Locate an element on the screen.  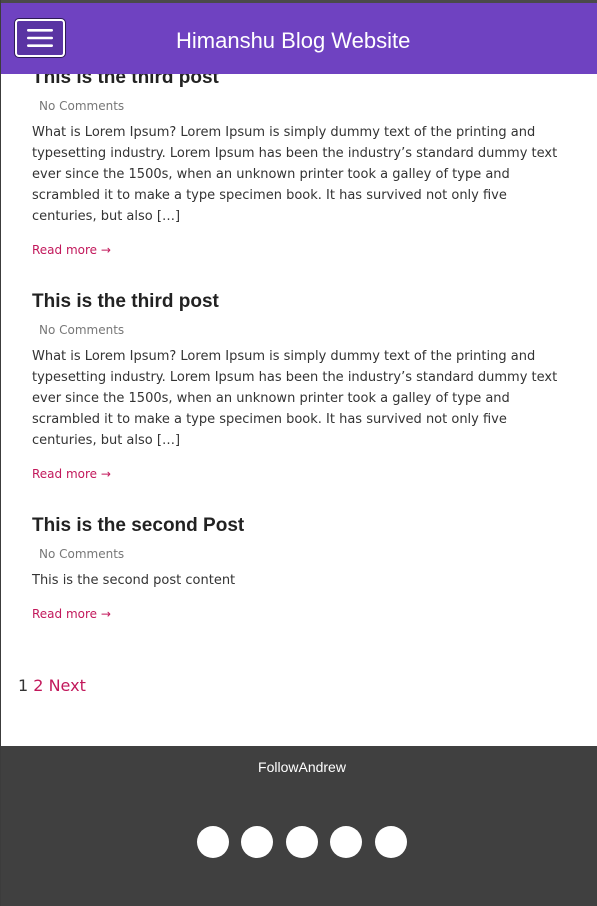
footer-follow-text: FollowAndrew is located at coordinates (302, 767).